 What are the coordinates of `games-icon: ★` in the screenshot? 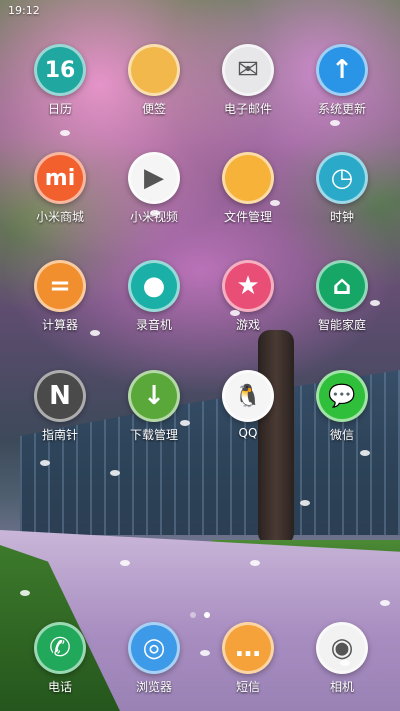 It's located at (248, 286).